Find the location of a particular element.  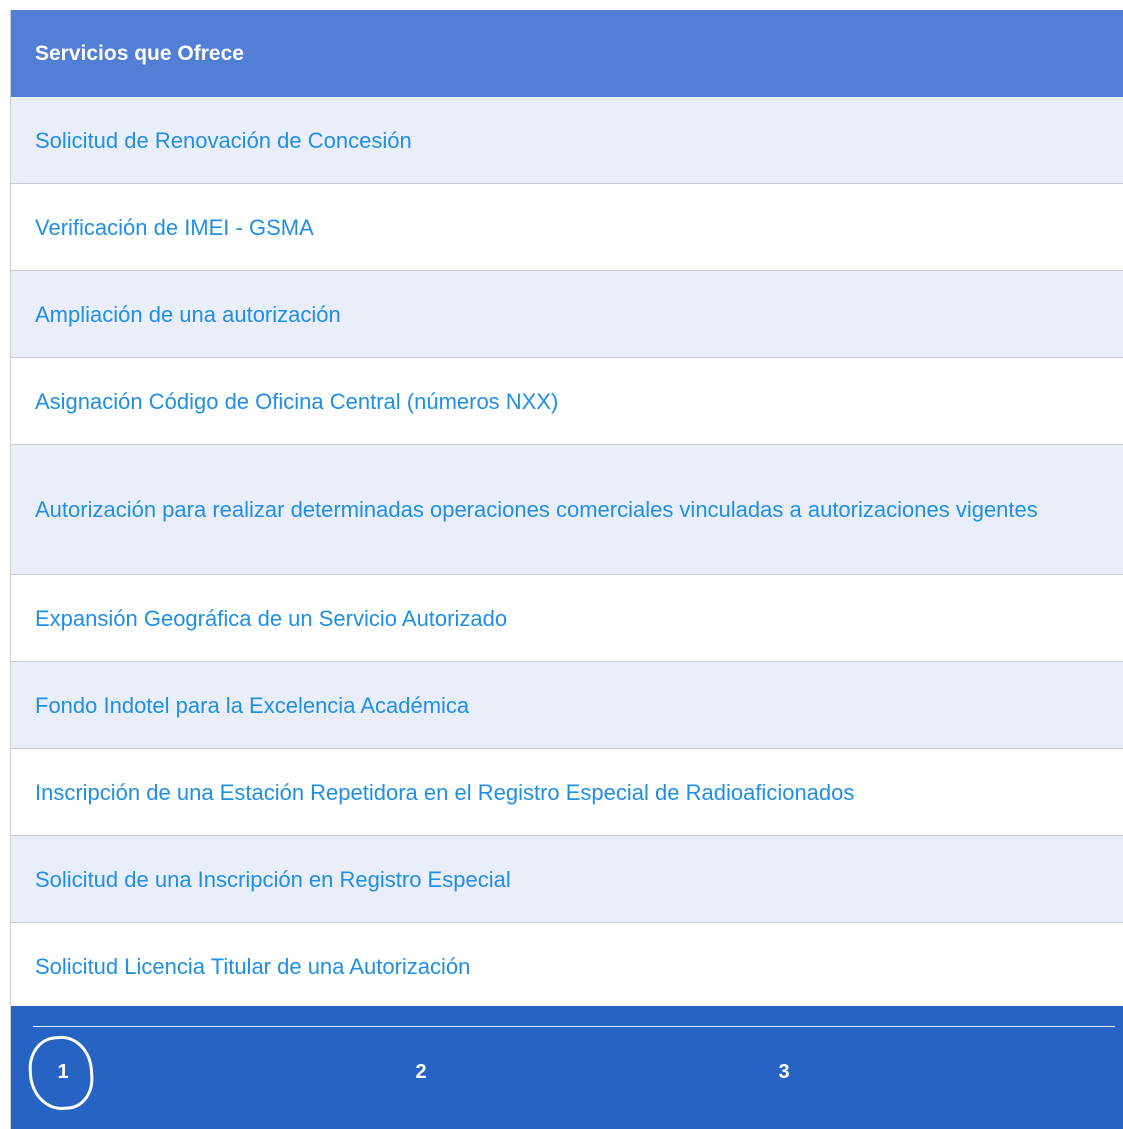

list-item: Verificación de IMEI - GSMA is located at coordinates (567, 227).